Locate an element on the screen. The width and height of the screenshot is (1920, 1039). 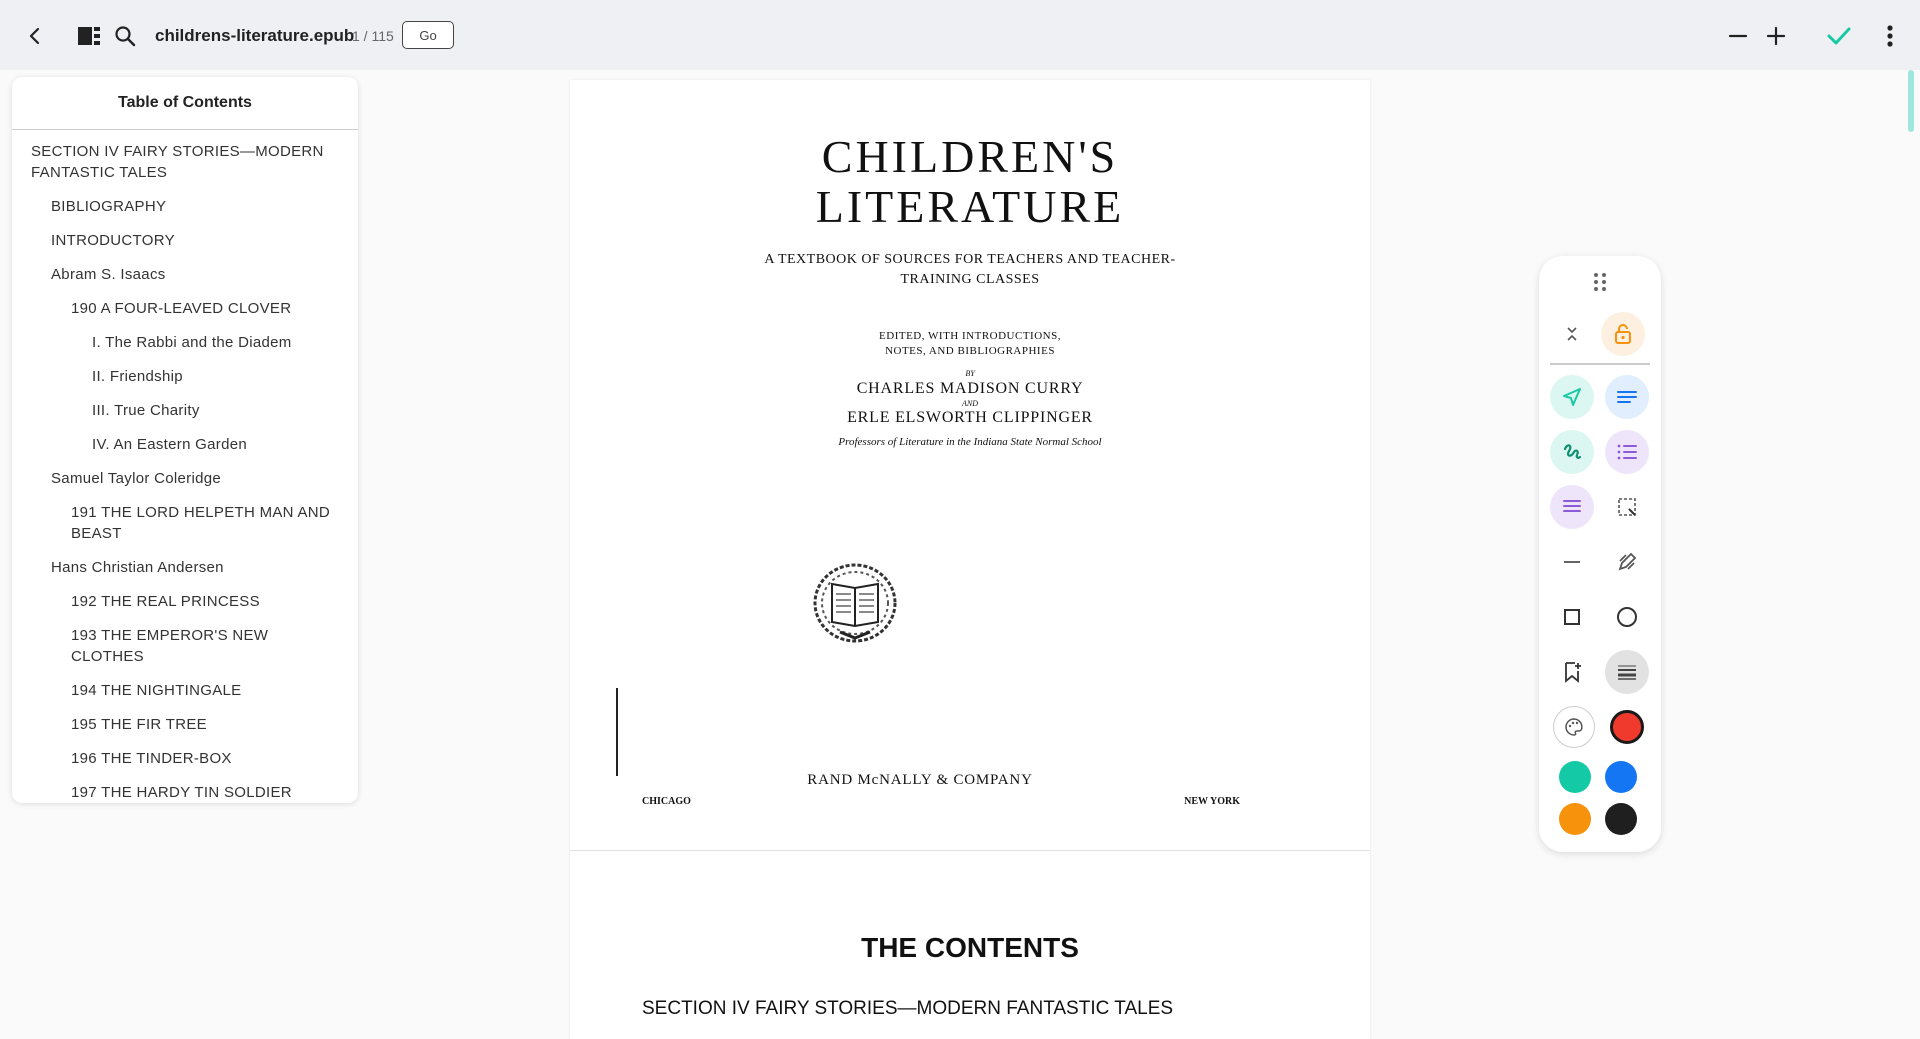
palette-icon is located at coordinates (1574, 727).